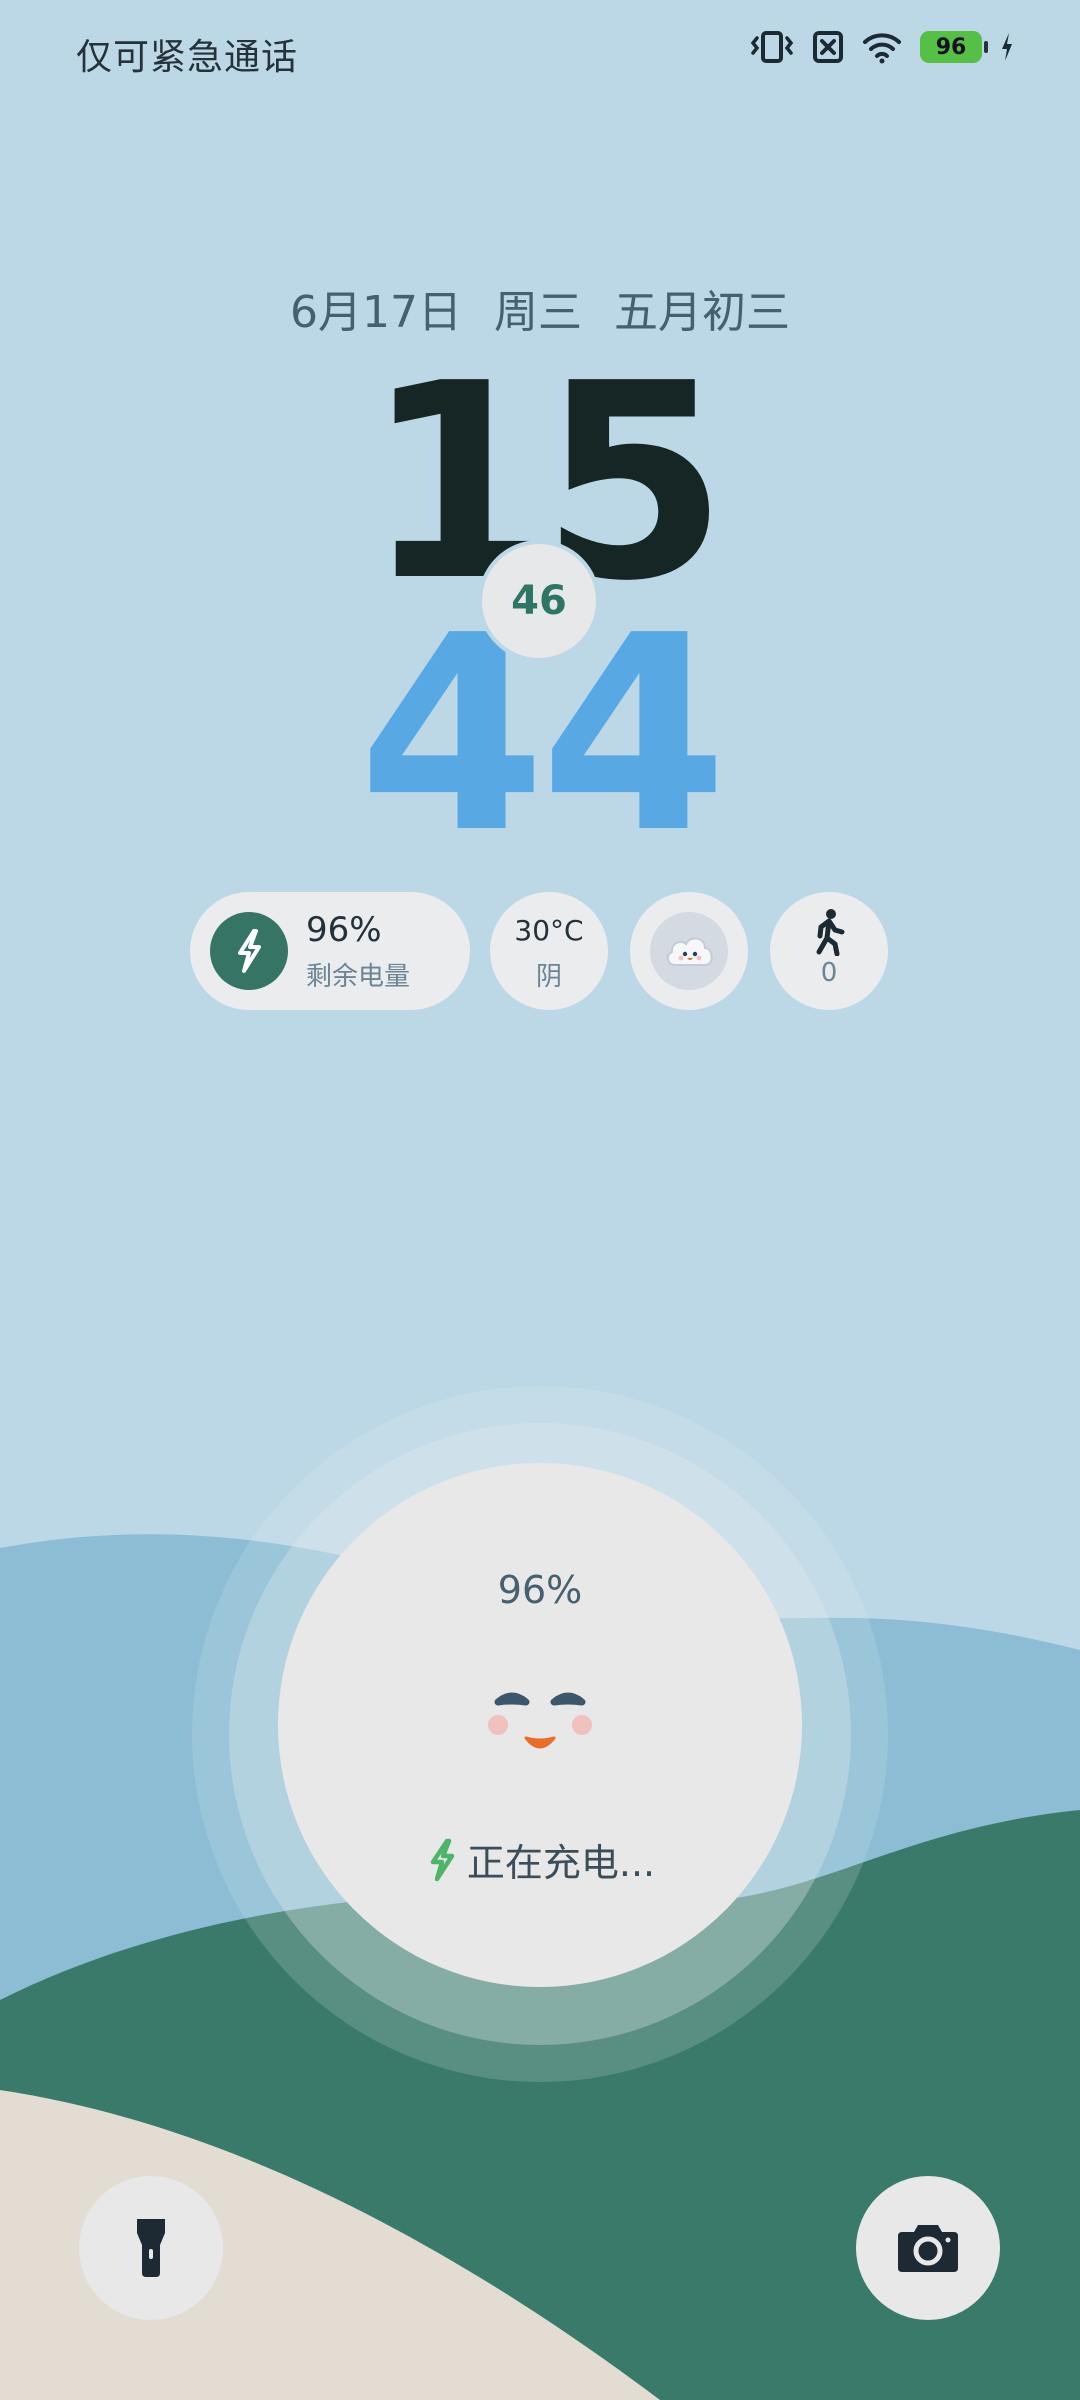 The height and width of the screenshot is (2400, 1080). I want to click on step-count: 0, so click(829, 973).